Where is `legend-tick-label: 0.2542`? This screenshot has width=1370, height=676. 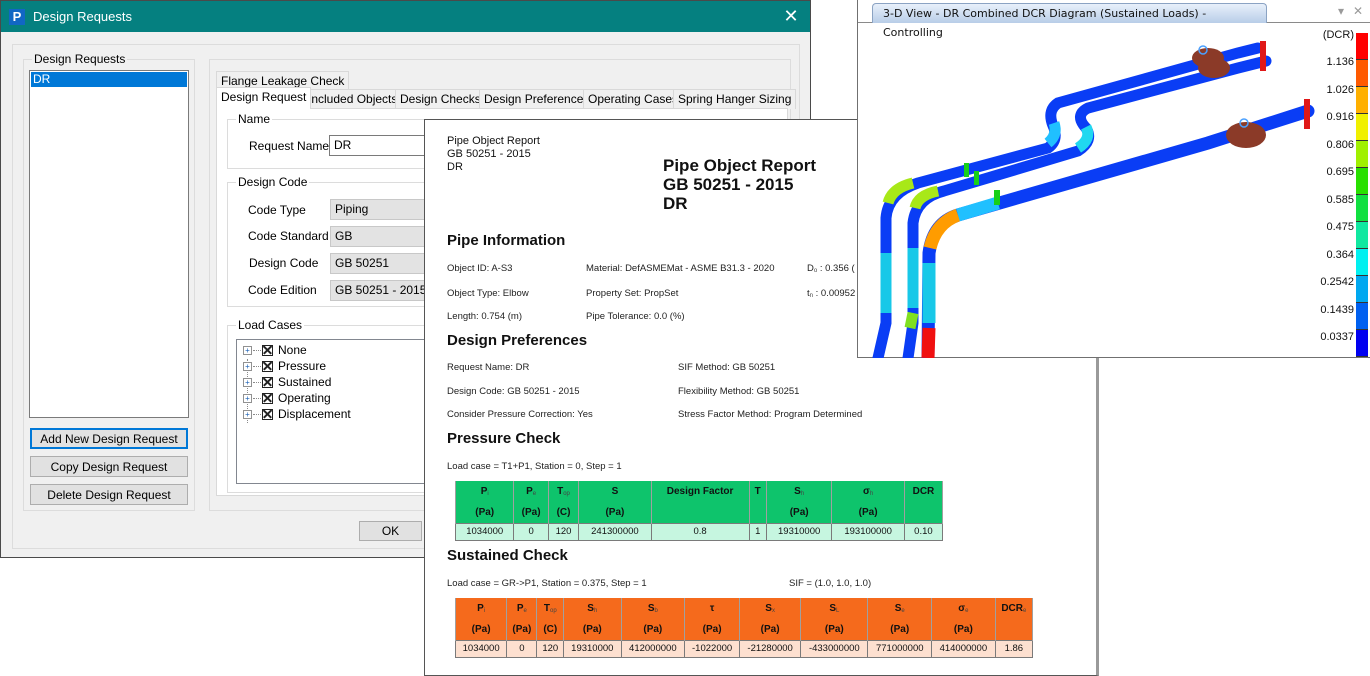 legend-tick-label: 0.2542 is located at coordinates (1337, 282).